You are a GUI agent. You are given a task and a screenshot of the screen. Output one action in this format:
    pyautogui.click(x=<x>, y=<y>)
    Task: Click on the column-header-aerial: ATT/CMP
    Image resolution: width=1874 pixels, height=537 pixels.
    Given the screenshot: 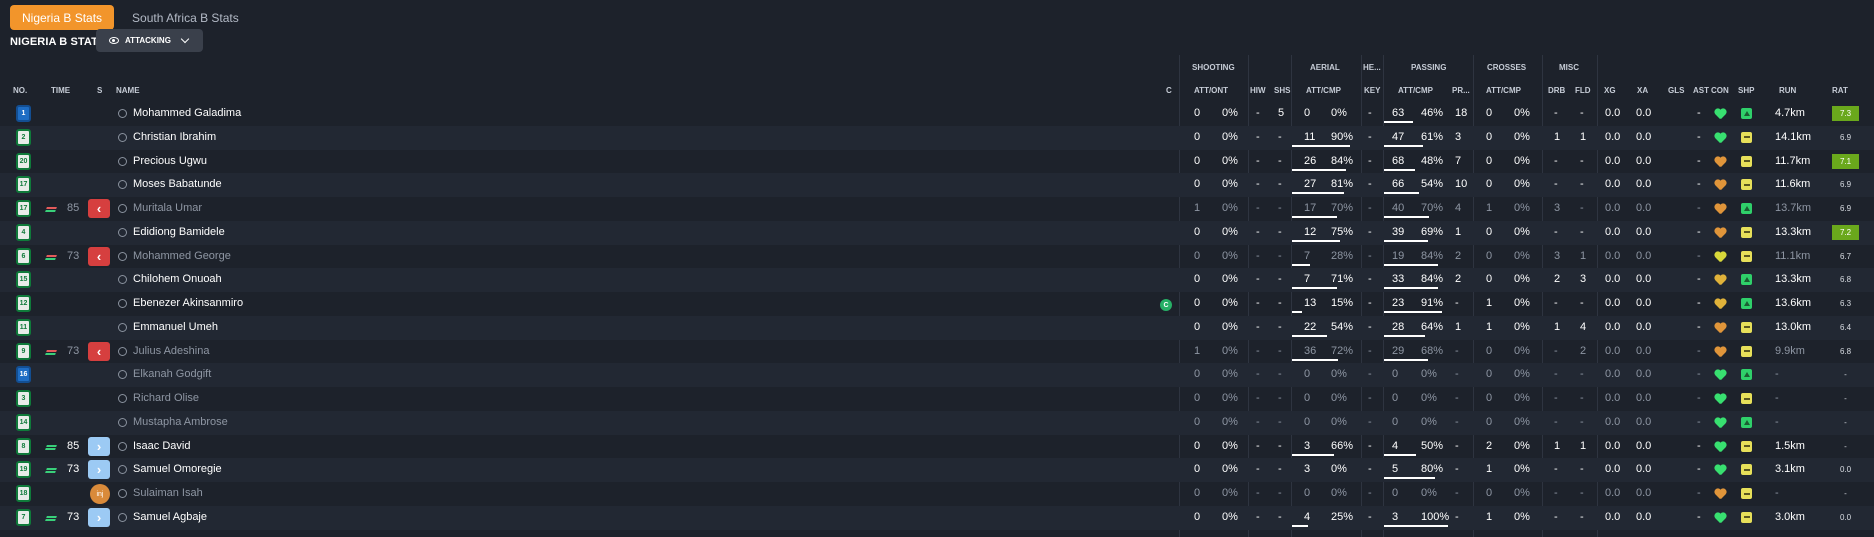 What is the action you would take?
    pyautogui.click(x=1323, y=90)
    